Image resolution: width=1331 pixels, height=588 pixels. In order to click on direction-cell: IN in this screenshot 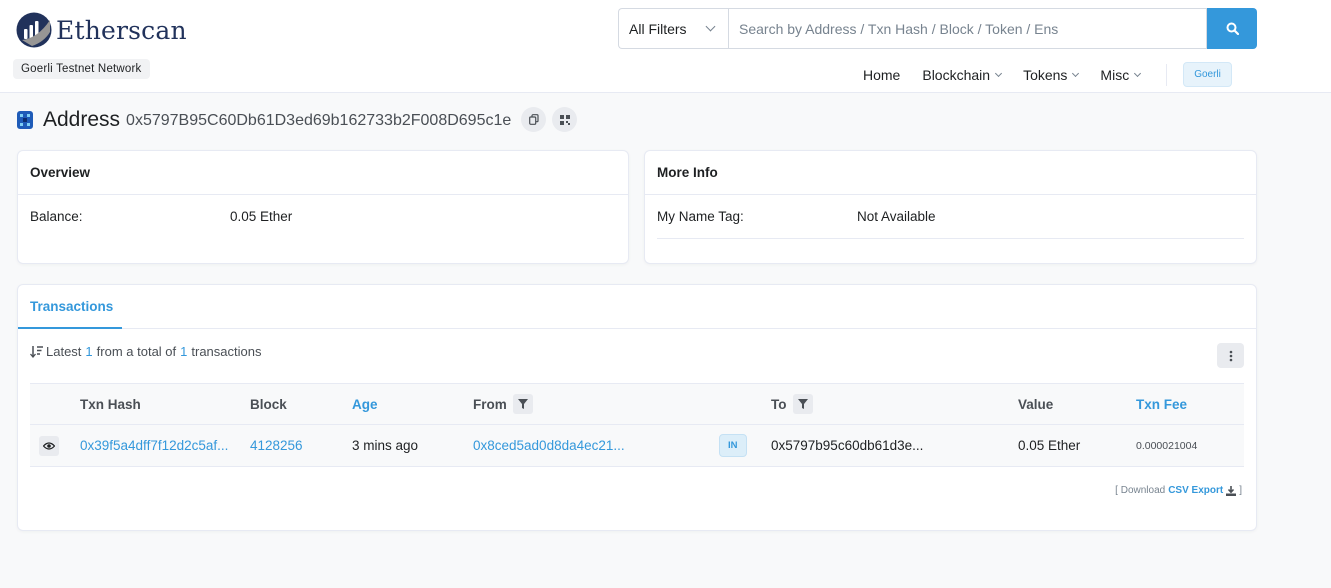, I will do `click(733, 445)`.